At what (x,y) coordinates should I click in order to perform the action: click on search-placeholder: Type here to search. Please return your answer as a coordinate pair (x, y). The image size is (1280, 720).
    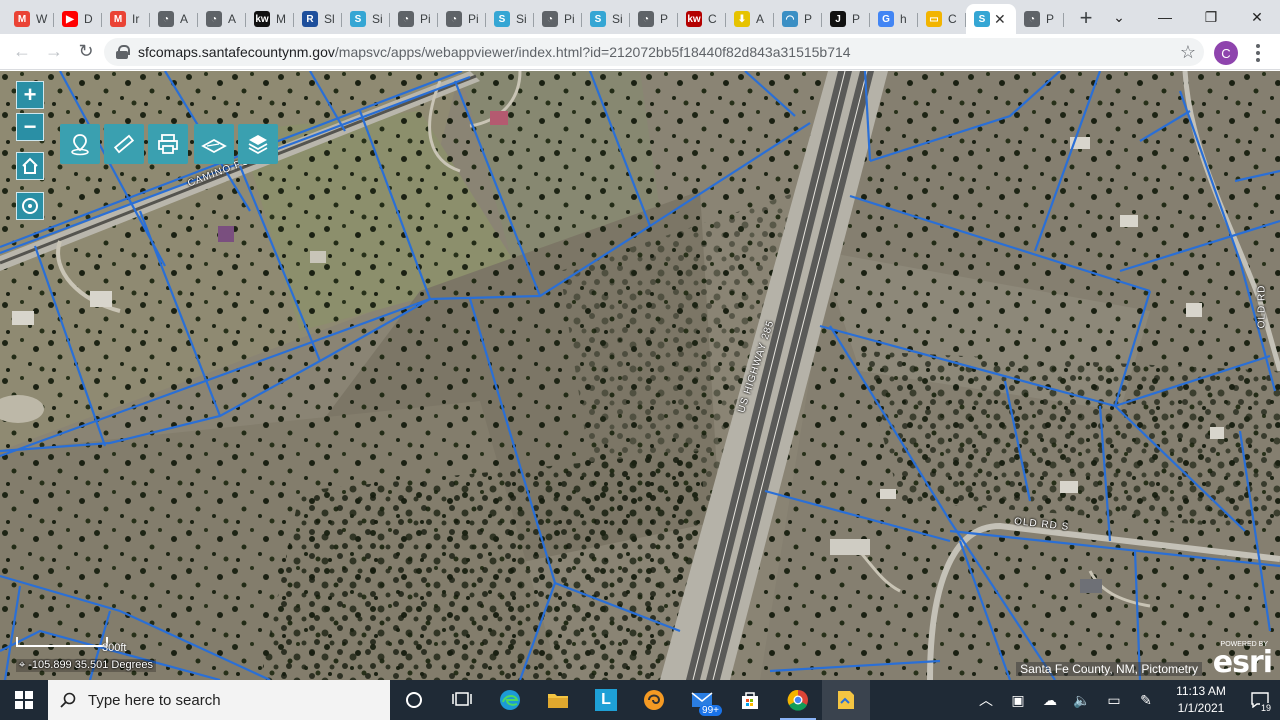
    Looking at the image, I should click on (154, 700).